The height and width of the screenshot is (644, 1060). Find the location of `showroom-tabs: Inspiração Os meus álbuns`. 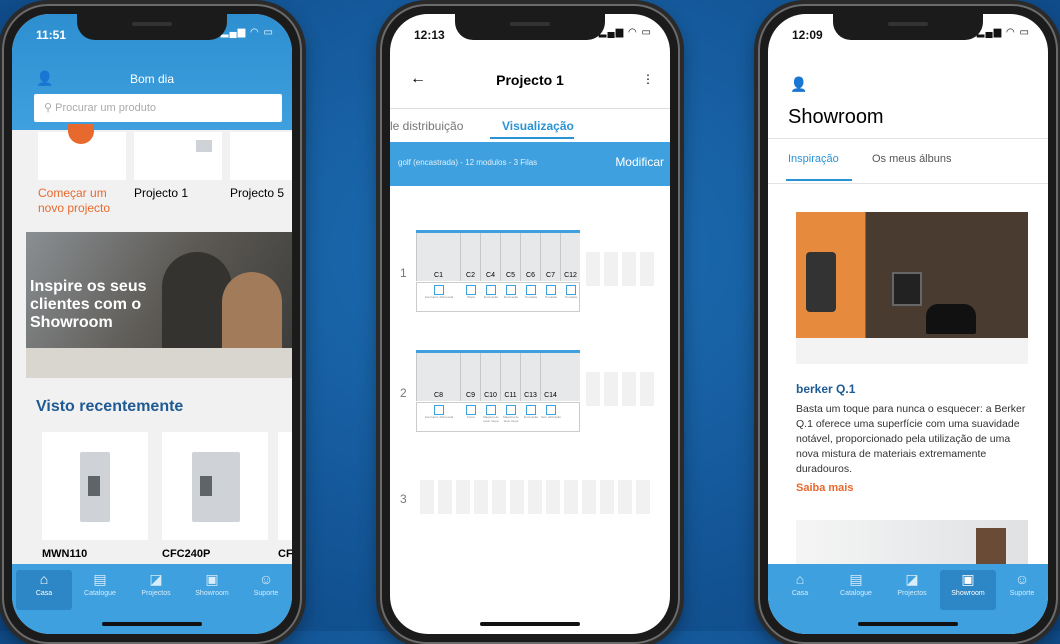

showroom-tabs: Inspiração Os meus álbuns is located at coordinates (908, 161).